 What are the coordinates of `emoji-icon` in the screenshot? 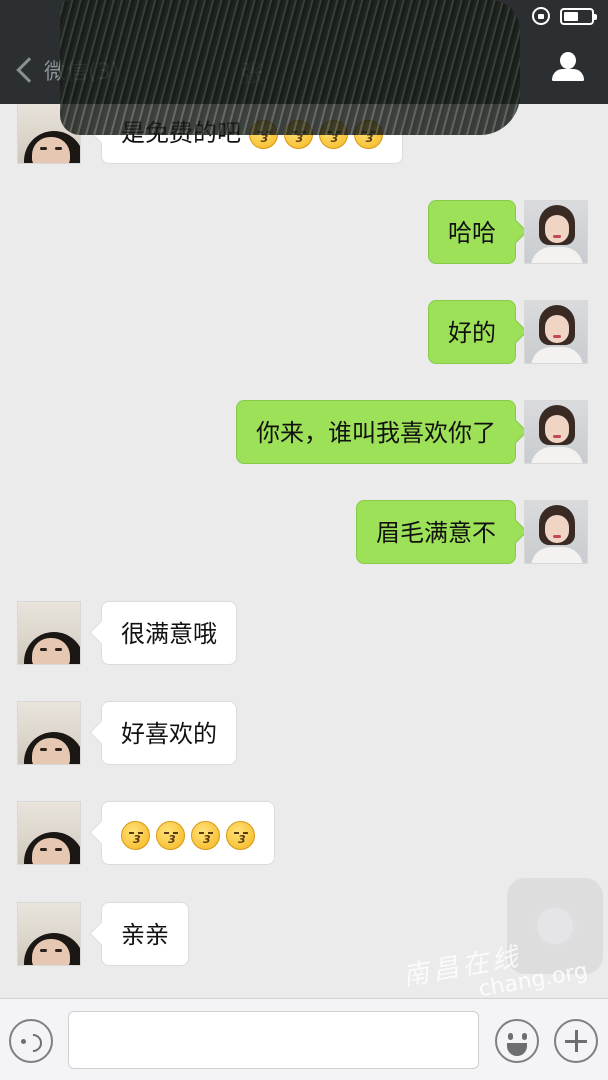 It's located at (517, 1041).